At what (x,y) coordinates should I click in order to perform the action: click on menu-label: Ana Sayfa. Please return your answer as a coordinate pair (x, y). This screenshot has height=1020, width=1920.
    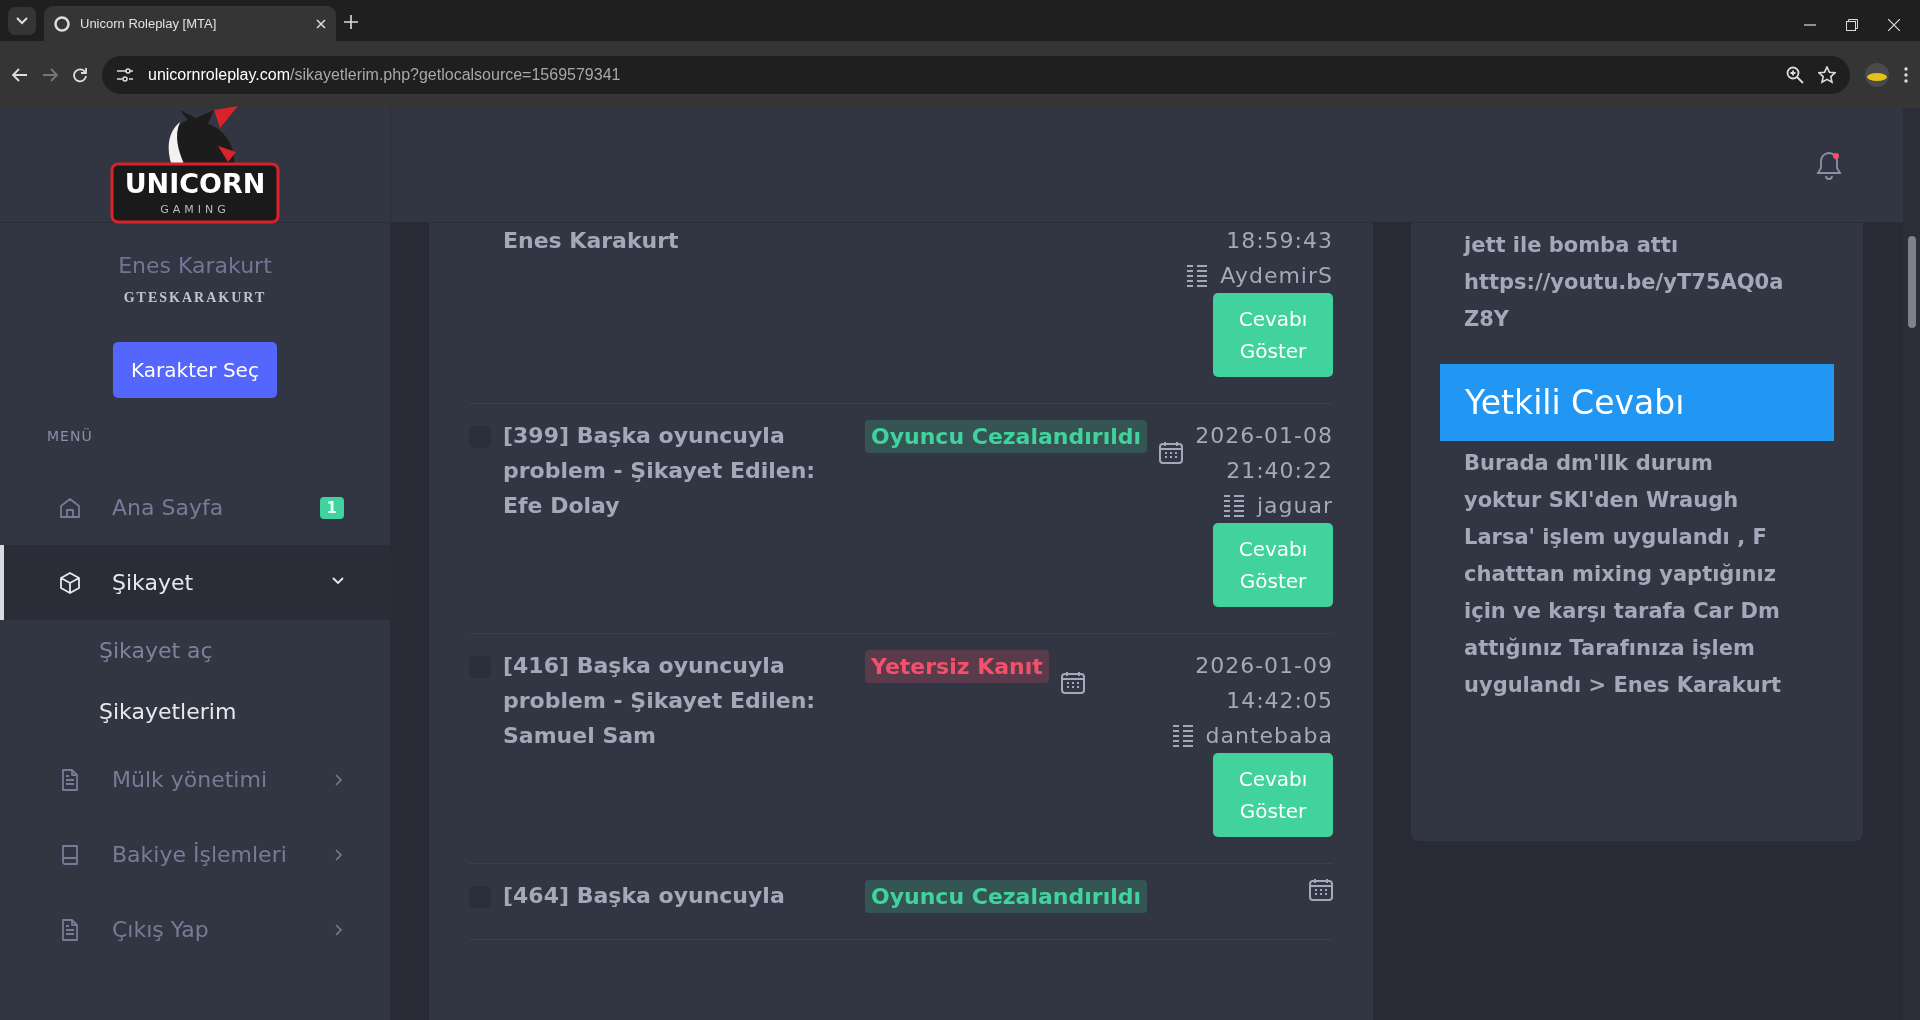
    Looking at the image, I should click on (168, 507).